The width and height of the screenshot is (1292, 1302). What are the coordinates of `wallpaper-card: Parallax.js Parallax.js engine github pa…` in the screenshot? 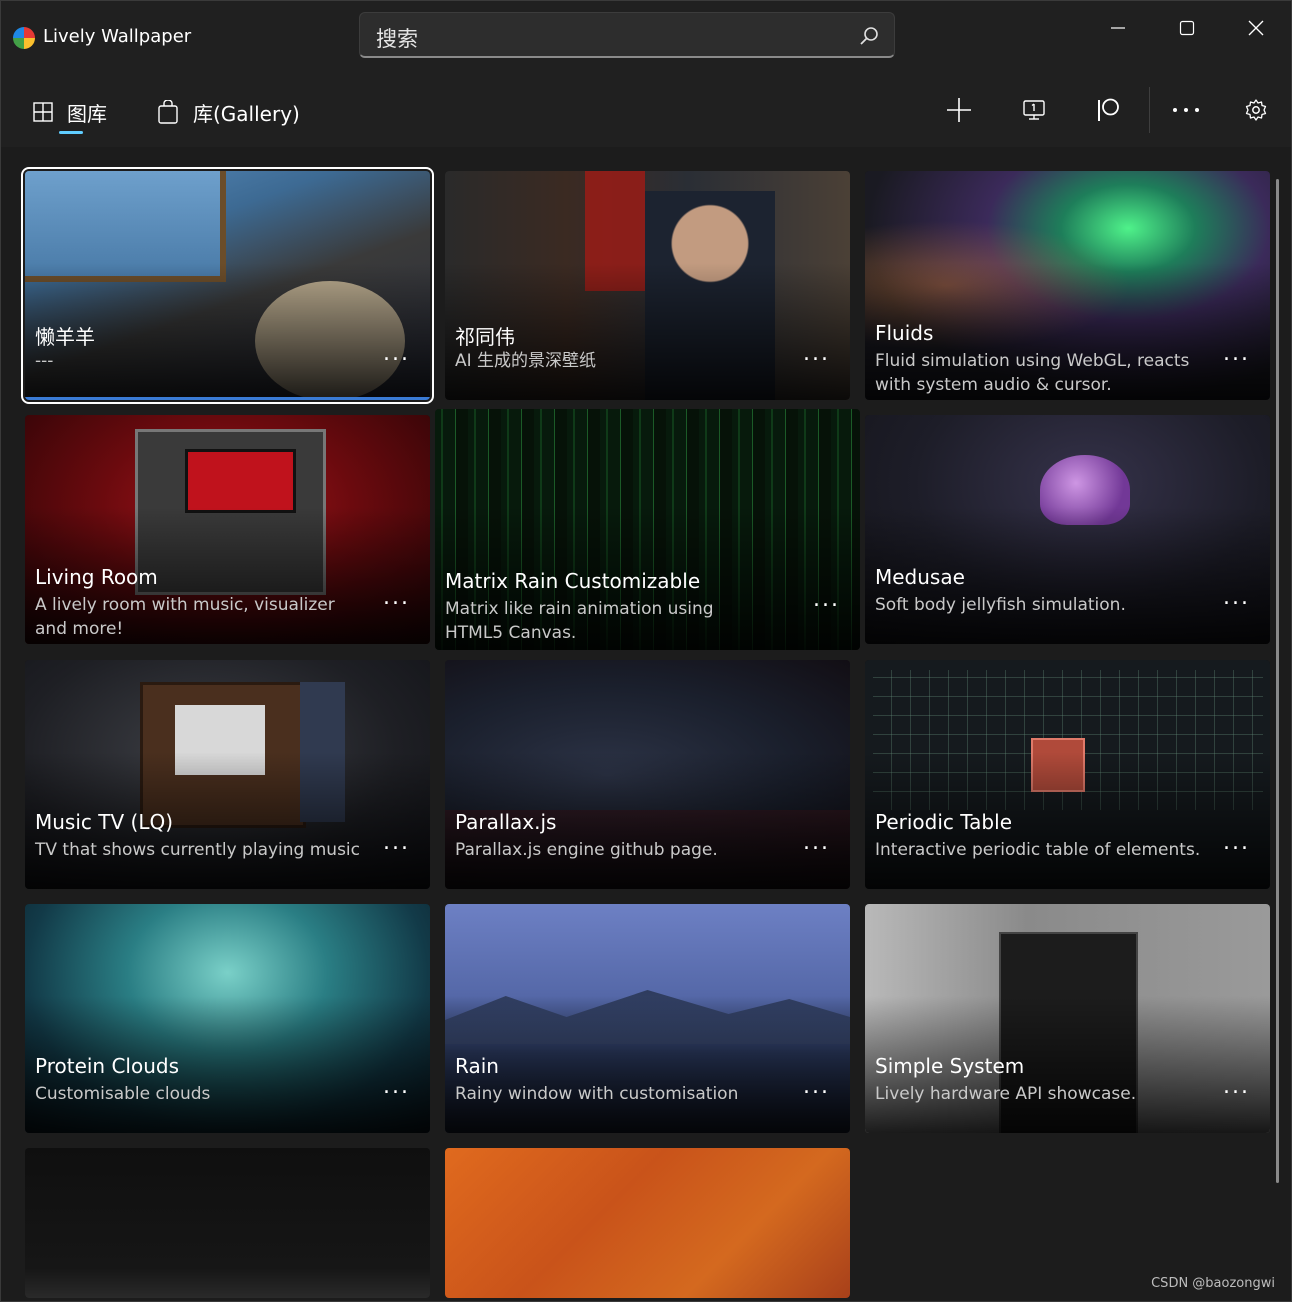 It's located at (647, 774).